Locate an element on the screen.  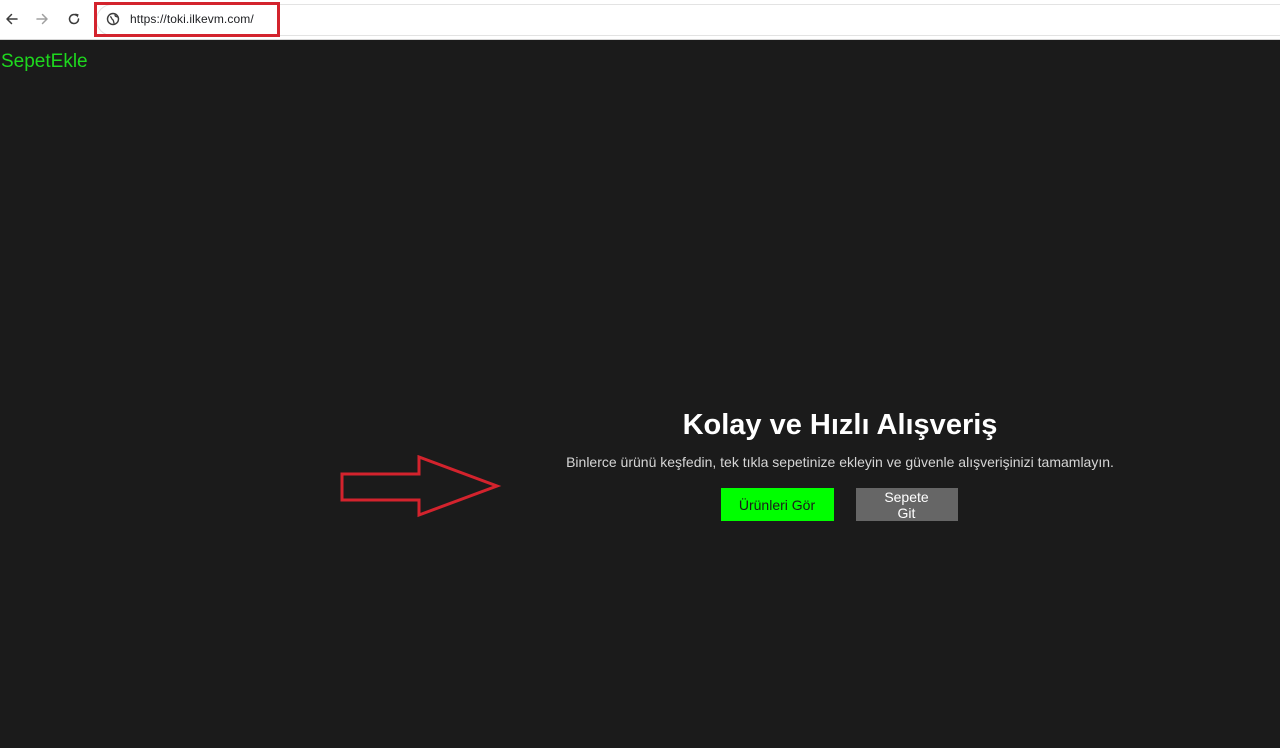
back-button is located at coordinates (12, 19).